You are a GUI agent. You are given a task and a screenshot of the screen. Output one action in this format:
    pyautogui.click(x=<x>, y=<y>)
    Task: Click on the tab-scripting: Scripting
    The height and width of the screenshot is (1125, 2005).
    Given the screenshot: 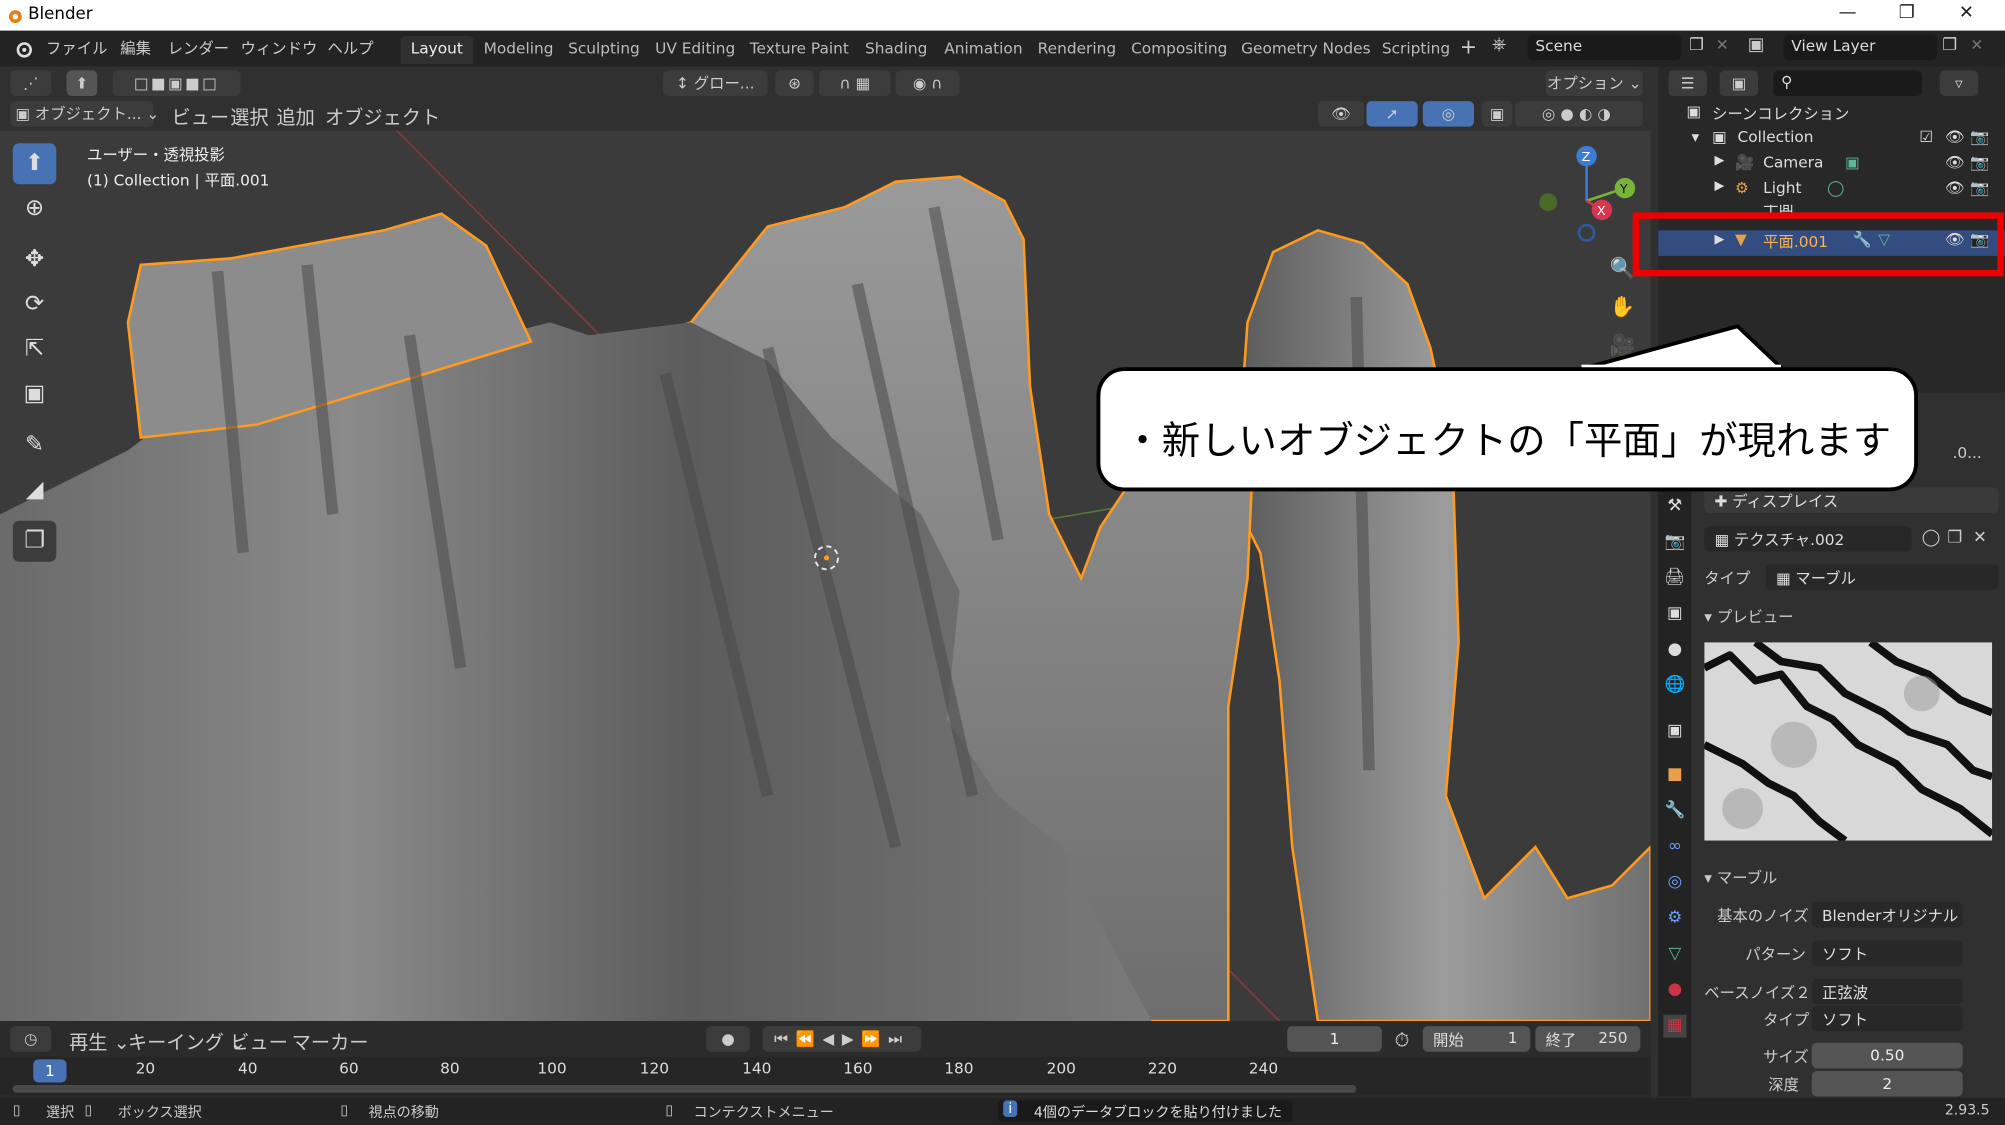 What is the action you would take?
    pyautogui.click(x=1416, y=50)
    